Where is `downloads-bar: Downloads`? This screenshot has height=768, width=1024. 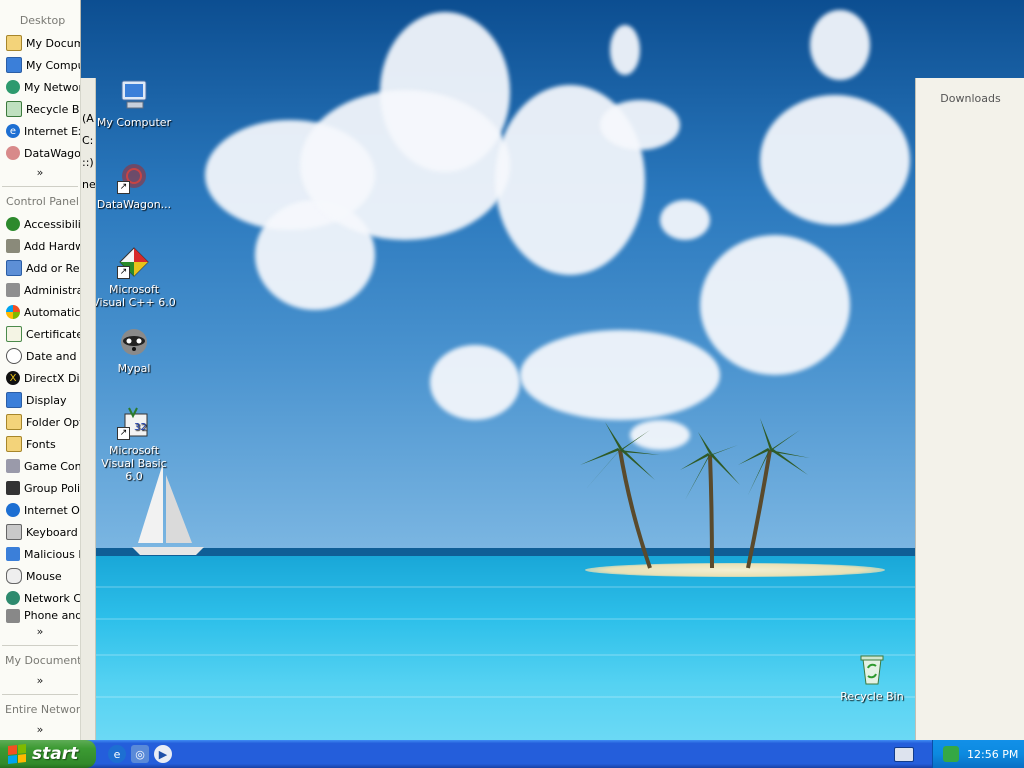 downloads-bar: Downloads is located at coordinates (969, 409).